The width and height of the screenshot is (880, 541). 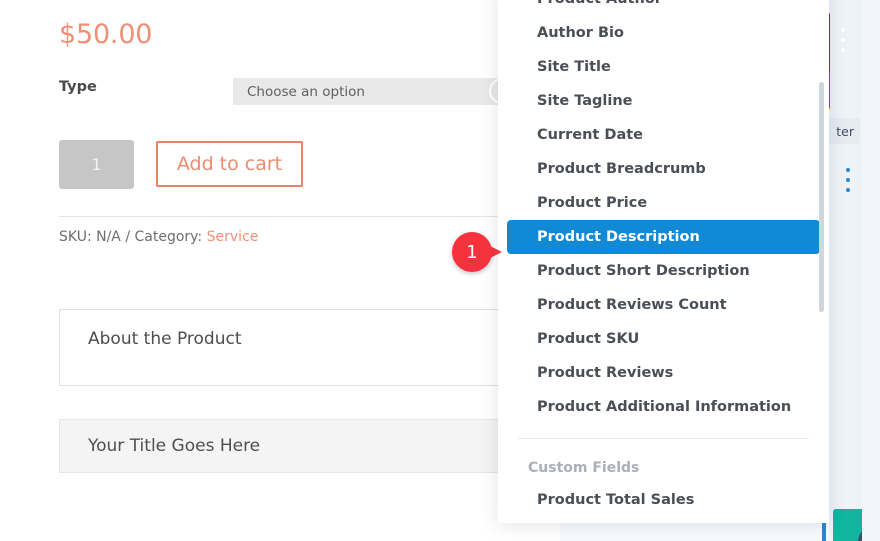 What do you see at coordinates (279, 216) in the screenshot?
I see `meta-divider` at bounding box center [279, 216].